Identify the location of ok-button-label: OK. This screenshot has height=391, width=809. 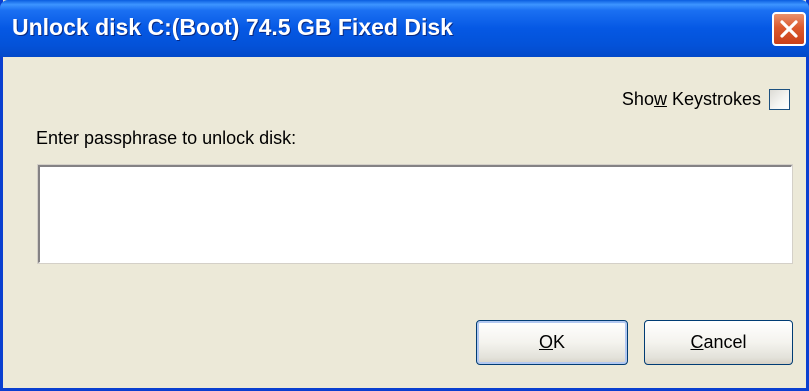
(552, 342).